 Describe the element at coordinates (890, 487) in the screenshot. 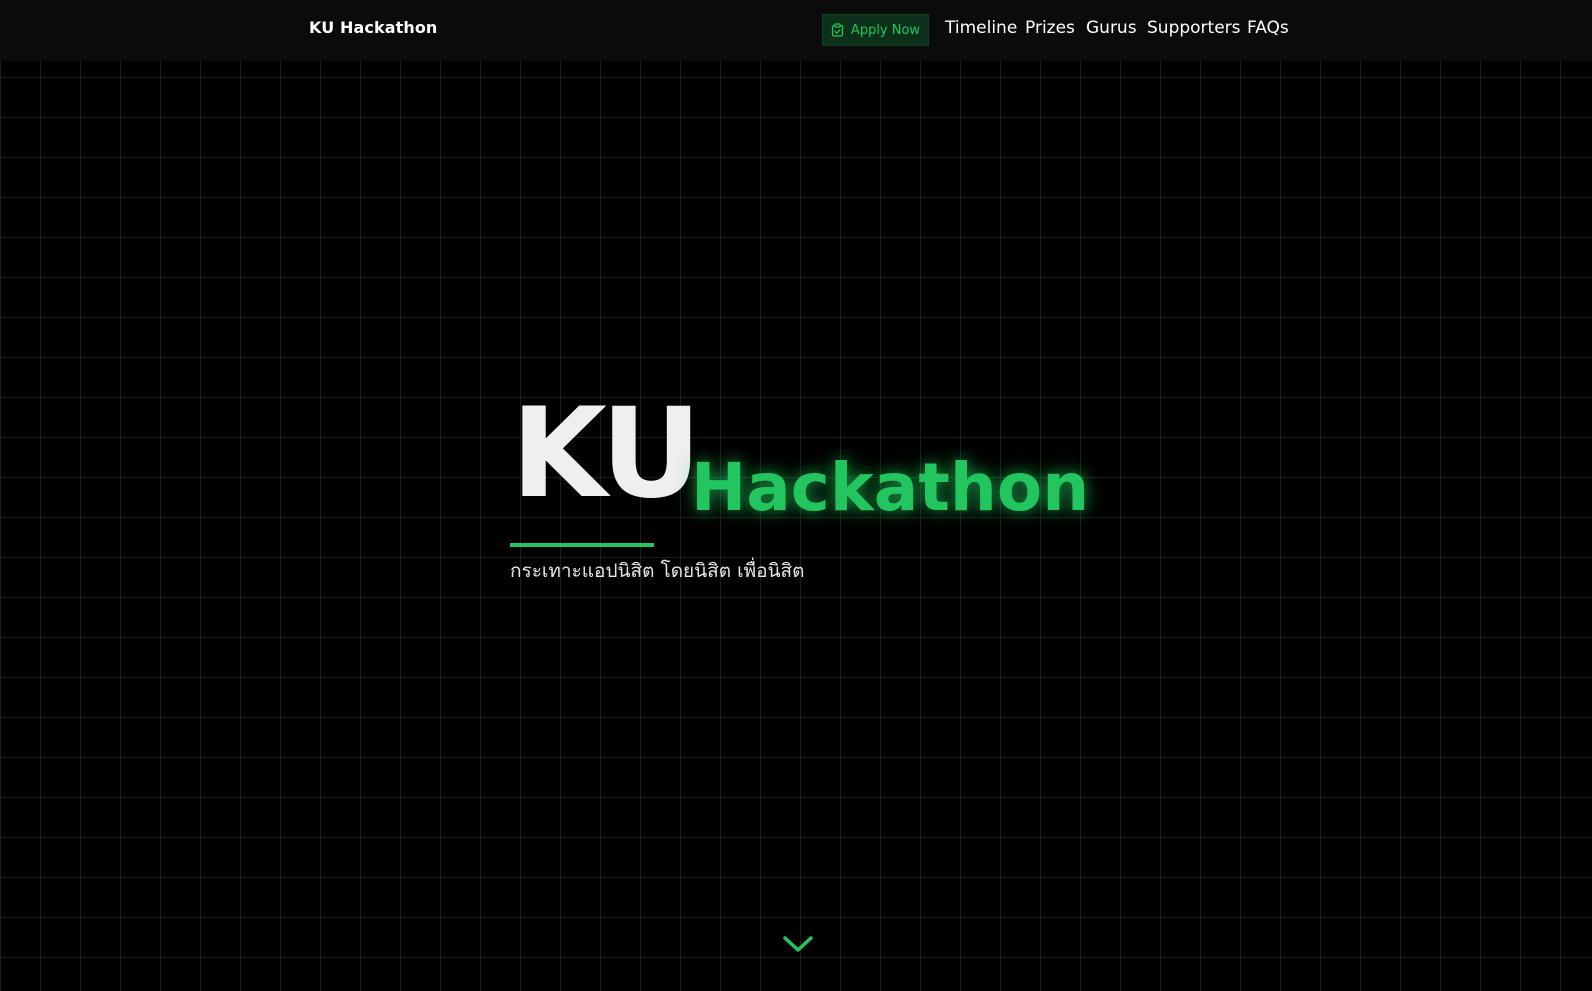

I see `hero-title-hackathon: Hackathon` at that location.